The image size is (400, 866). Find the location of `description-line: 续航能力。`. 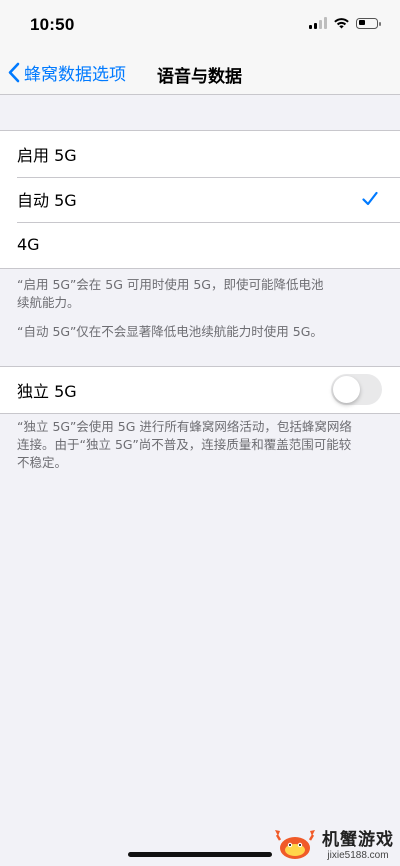

description-line: 续航能力。 is located at coordinates (48, 302).